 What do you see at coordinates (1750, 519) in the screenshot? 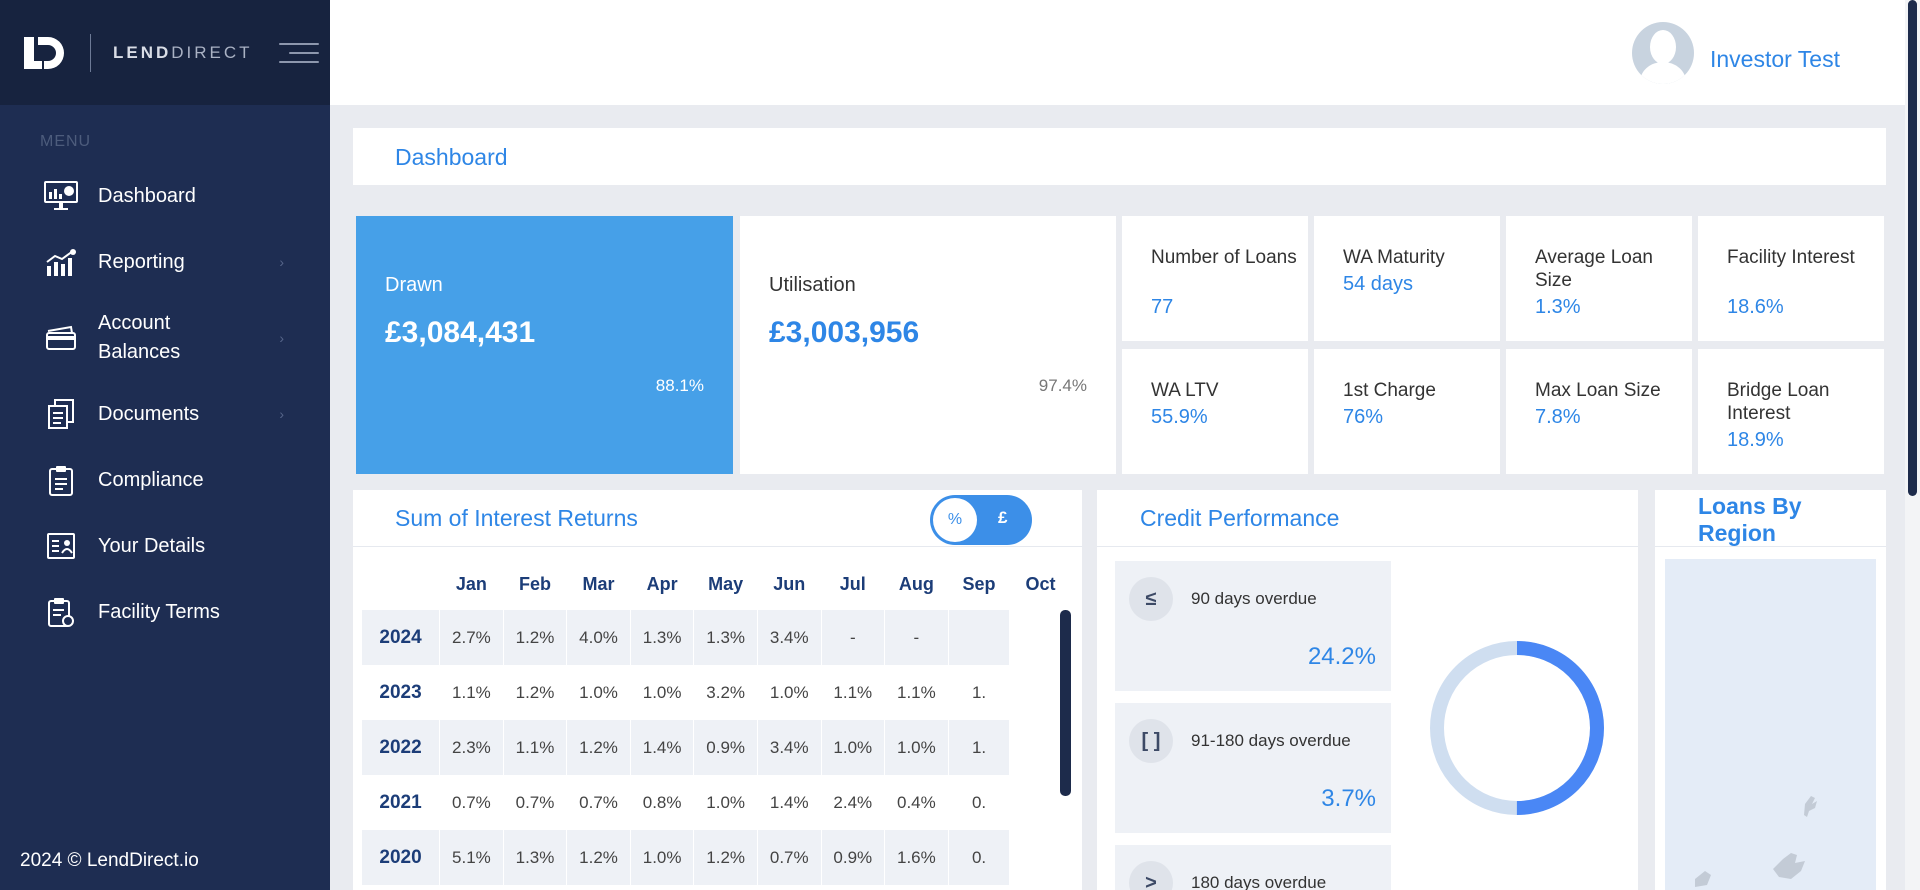
I see `loans-by-region-title: Loans By Region` at bounding box center [1750, 519].